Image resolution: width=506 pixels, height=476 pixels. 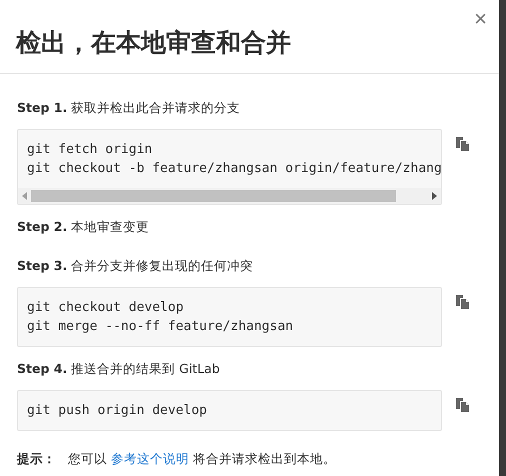 What do you see at coordinates (149, 458) in the screenshot?
I see `instructions-link: 参考这个说明` at bounding box center [149, 458].